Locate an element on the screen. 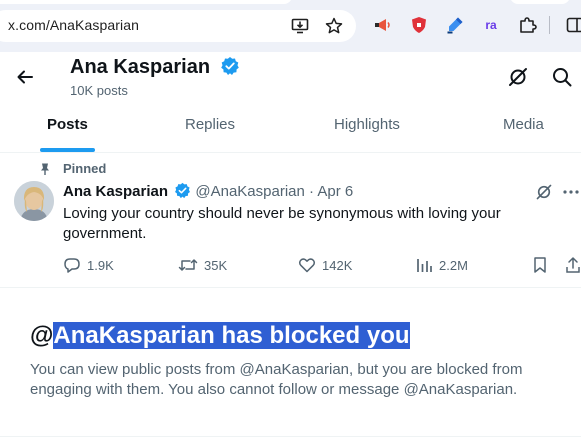  divider is located at coordinates (290, 436).